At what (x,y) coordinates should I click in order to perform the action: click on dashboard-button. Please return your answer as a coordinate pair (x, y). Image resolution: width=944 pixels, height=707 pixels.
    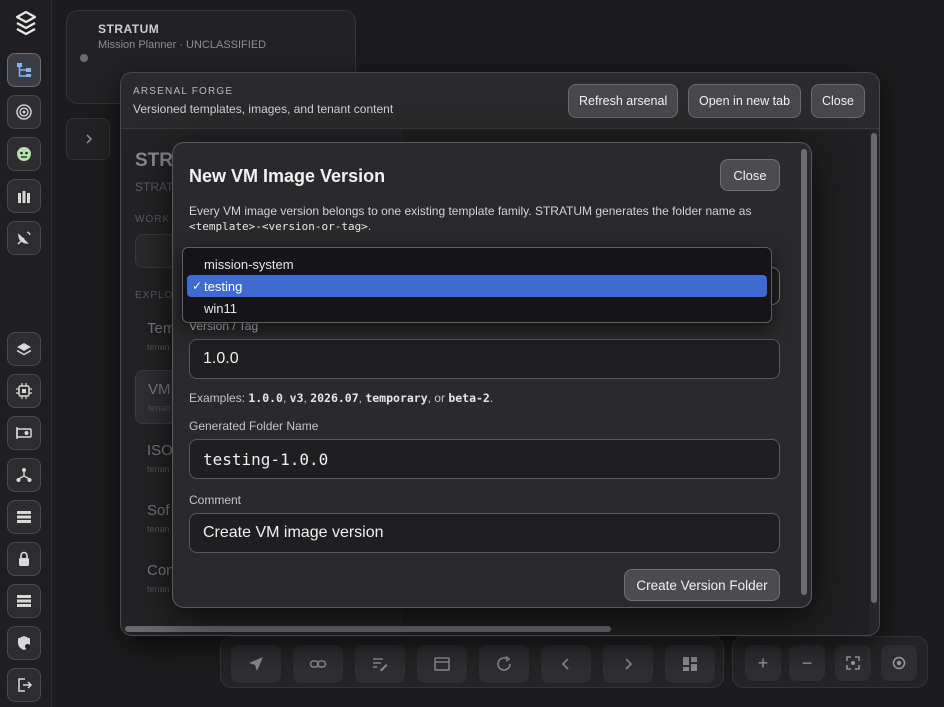
    Looking at the image, I should click on (690, 664).